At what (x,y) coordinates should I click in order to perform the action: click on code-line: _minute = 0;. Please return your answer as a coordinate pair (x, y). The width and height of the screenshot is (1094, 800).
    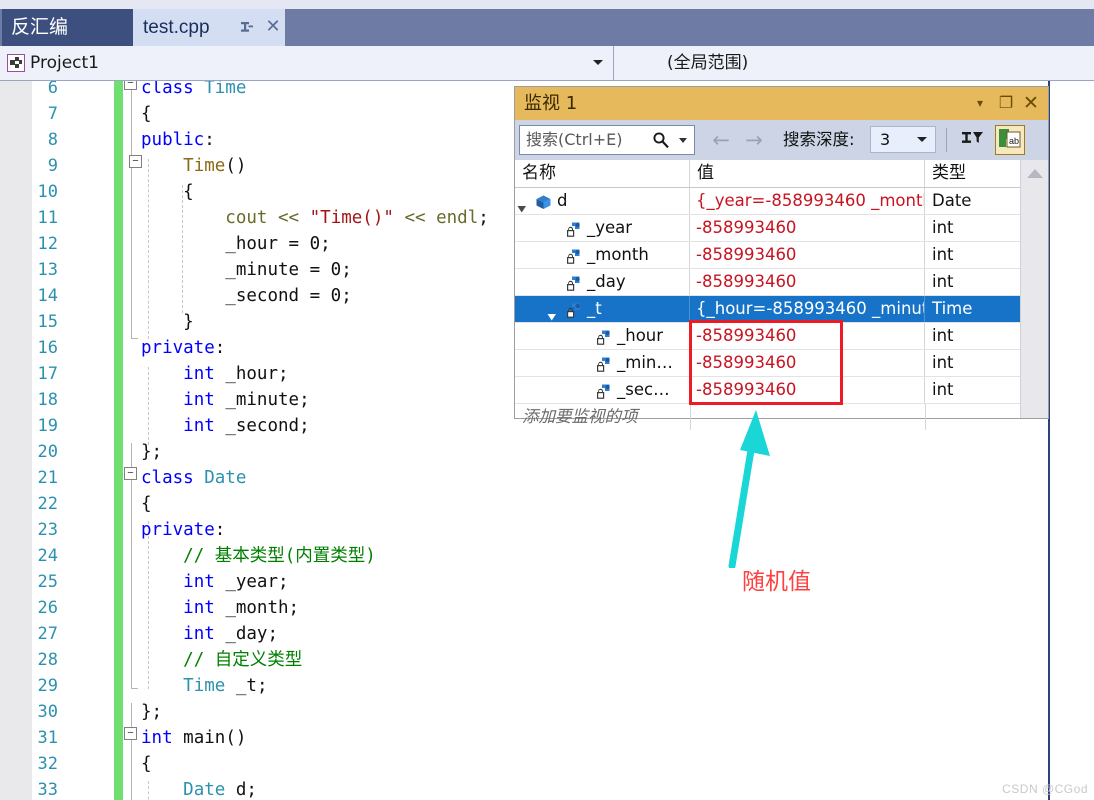
    Looking at the image, I should click on (246, 270).